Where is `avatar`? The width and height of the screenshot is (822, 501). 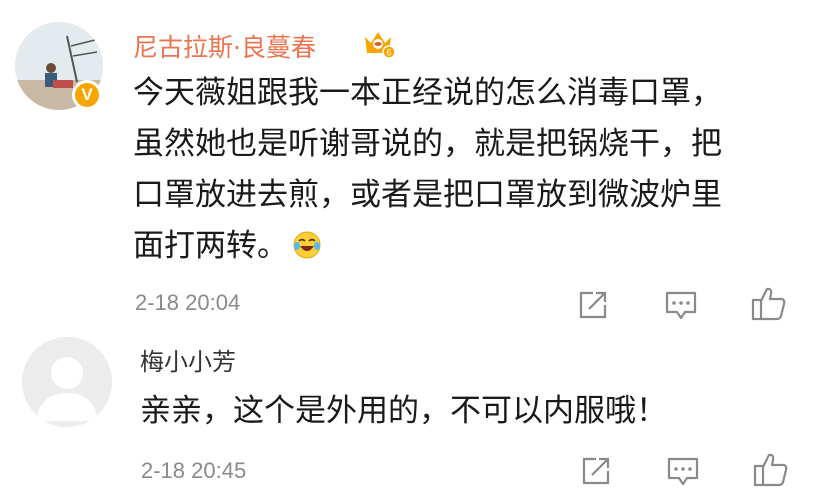
avatar is located at coordinates (67, 382).